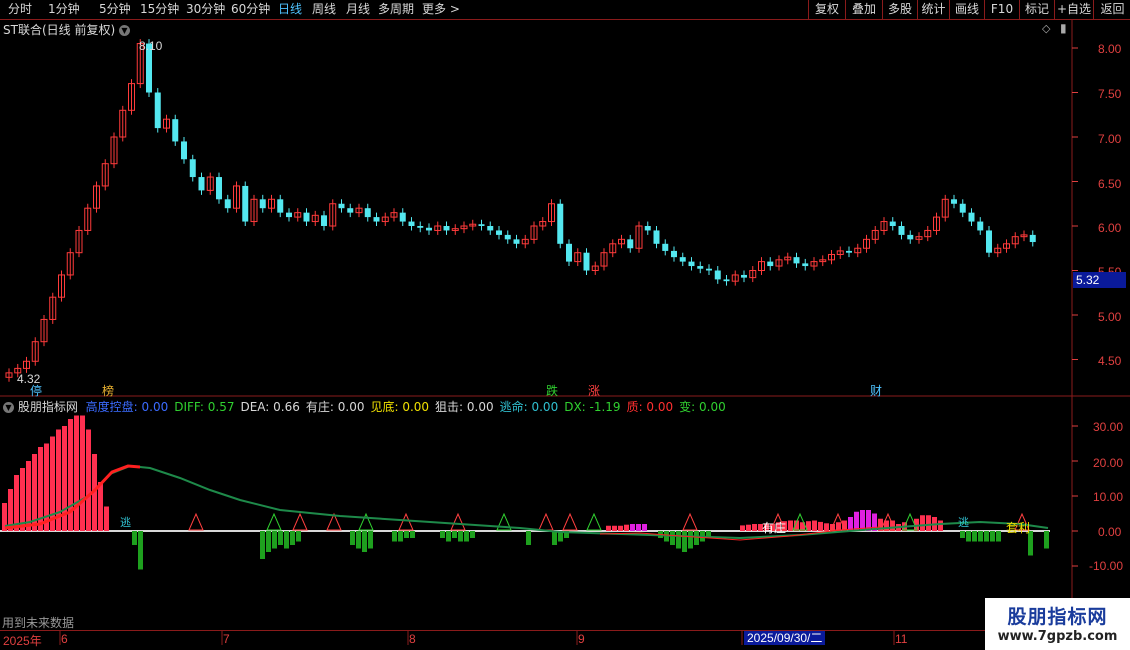 Image resolution: width=1130 pixels, height=650 pixels. Describe the element at coordinates (1110, 532) in the screenshot. I see `indicator-tick: 0.00` at that location.